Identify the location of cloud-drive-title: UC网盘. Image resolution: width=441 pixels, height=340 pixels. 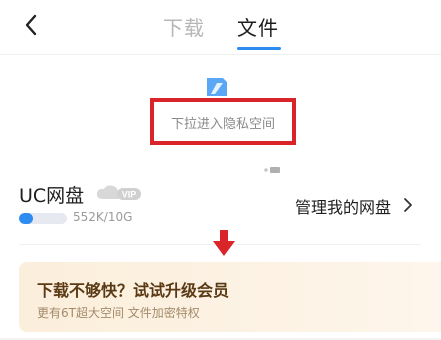
(52, 196).